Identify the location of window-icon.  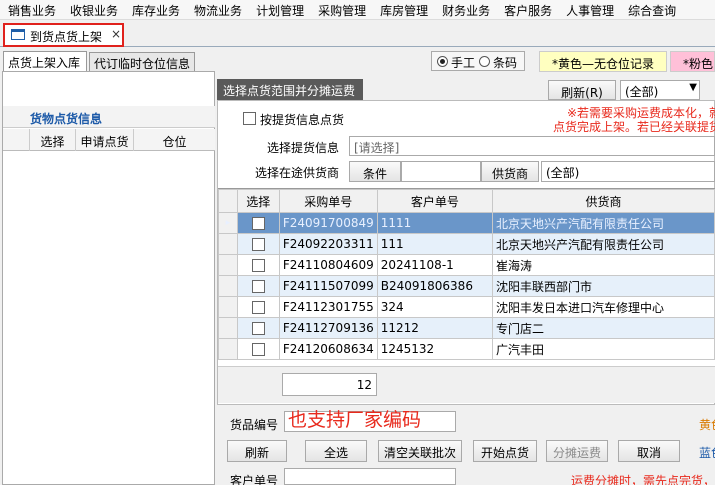
(18, 34).